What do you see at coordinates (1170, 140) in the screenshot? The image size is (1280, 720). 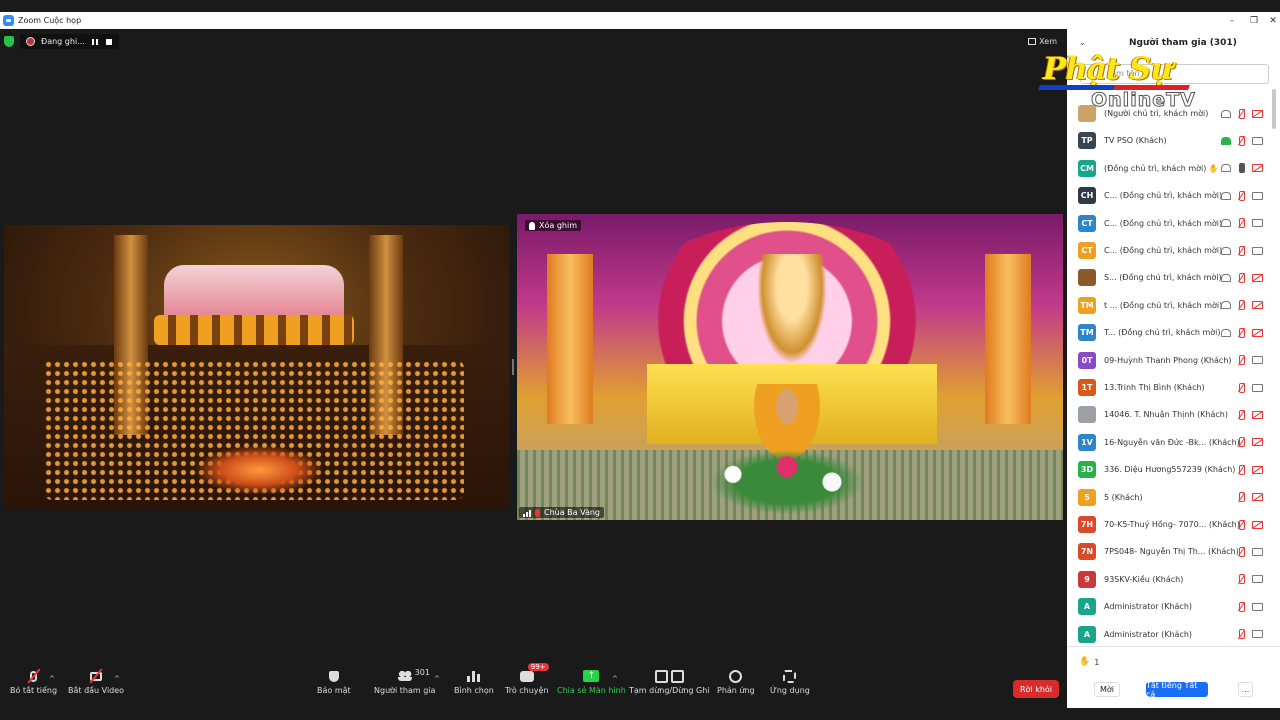 I see `participant-row: TP TV PSO (Khách)` at bounding box center [1170, 140].